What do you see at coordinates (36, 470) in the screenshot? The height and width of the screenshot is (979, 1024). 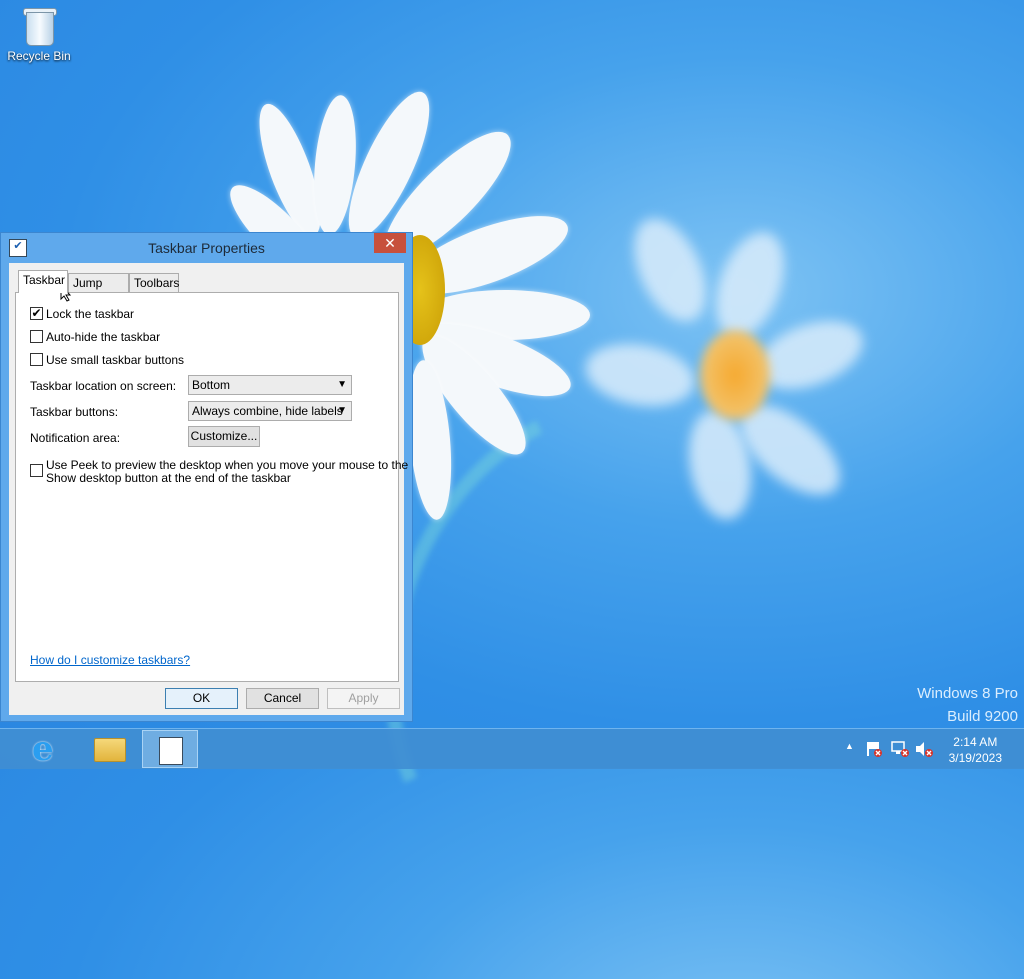 I see `peek-checkbox` at bounding box center [36, 470].